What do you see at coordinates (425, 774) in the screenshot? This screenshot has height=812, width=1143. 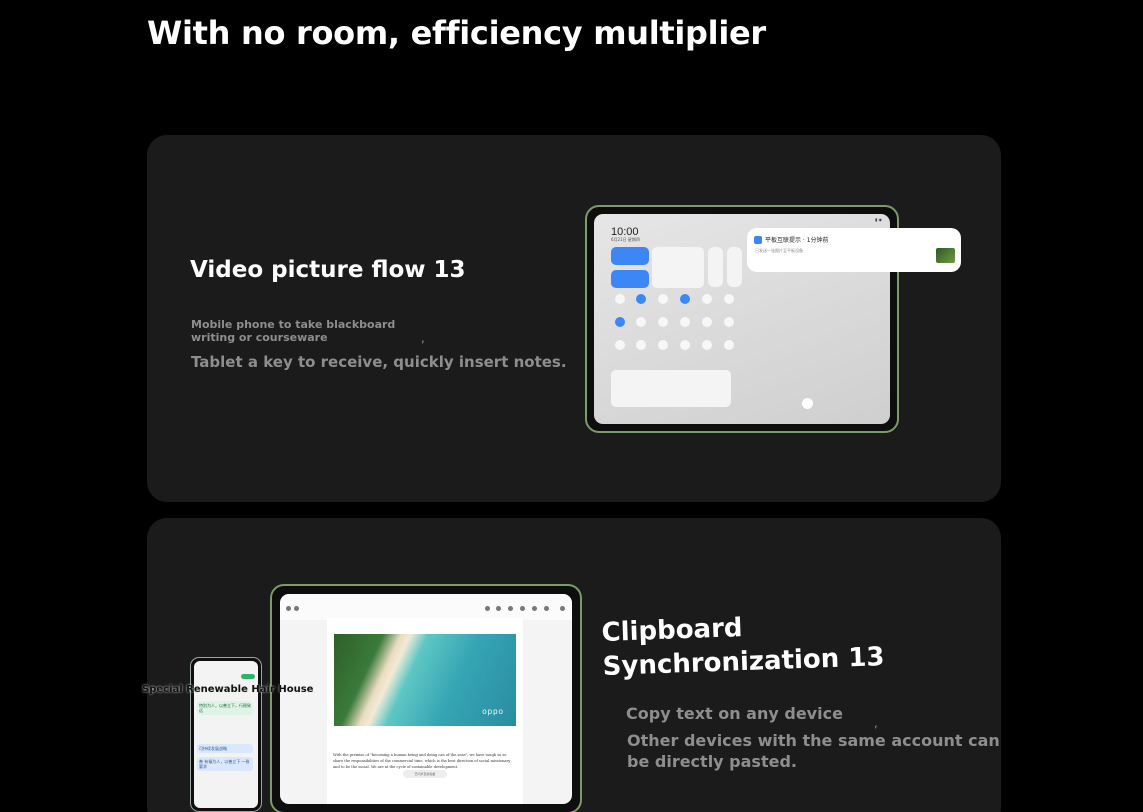 I see `clipboard-toast: 已同步至剪贴板` at bounding box center [425, 774].